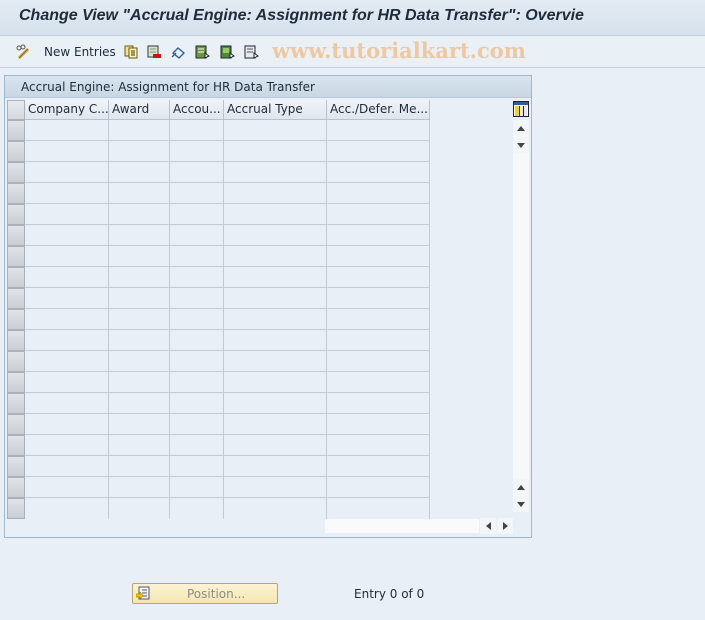  Describe the element at coordinates (202, 52) in the screenshot. I see `select-all-button` at that location.